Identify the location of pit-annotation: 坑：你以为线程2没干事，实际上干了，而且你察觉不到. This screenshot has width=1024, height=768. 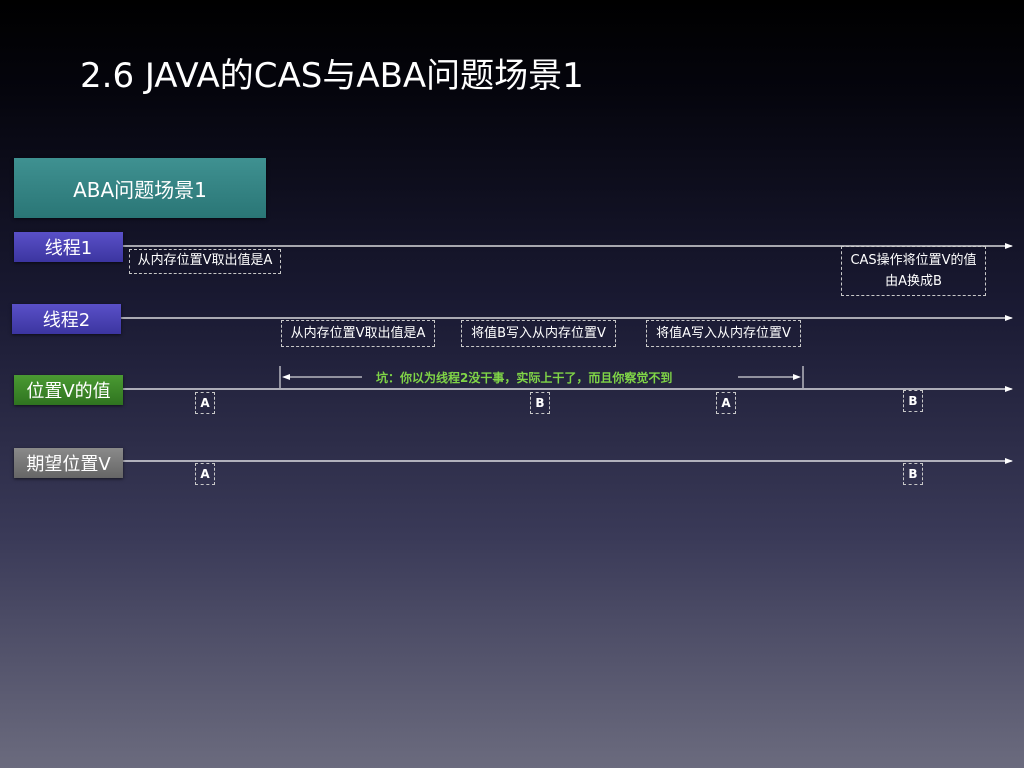
(524, 378).